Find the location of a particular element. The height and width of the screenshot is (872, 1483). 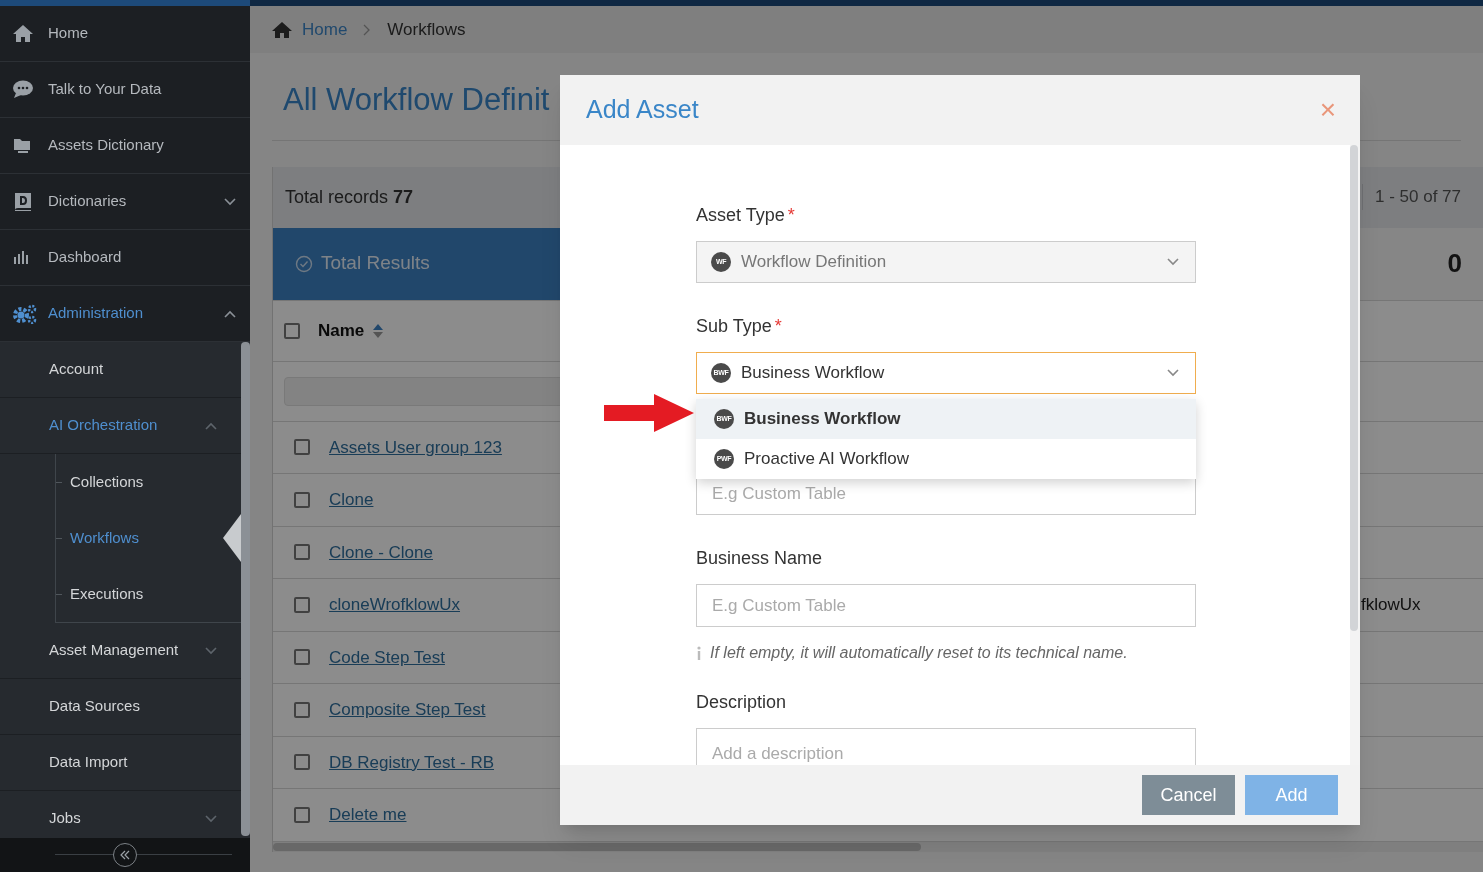

modal-title: Add Asset is located at coordinates (642, 110).